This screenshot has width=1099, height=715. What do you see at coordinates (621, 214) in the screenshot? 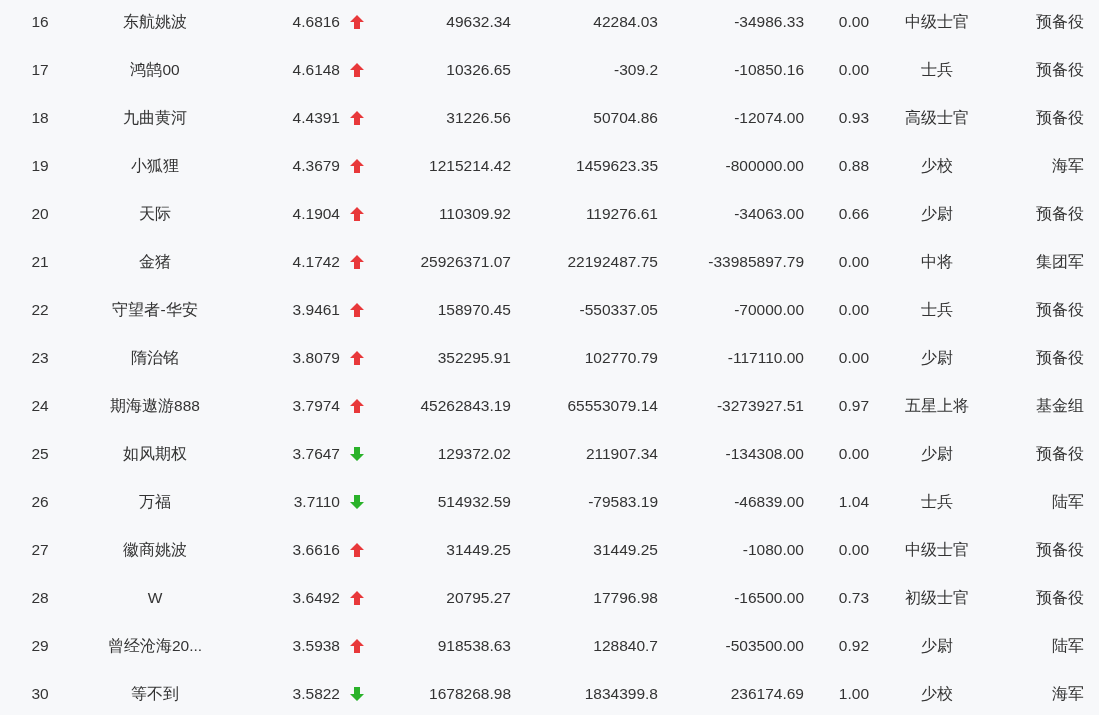
I see `table-cell-text: 119276.61` at bounding box center [621, 214].